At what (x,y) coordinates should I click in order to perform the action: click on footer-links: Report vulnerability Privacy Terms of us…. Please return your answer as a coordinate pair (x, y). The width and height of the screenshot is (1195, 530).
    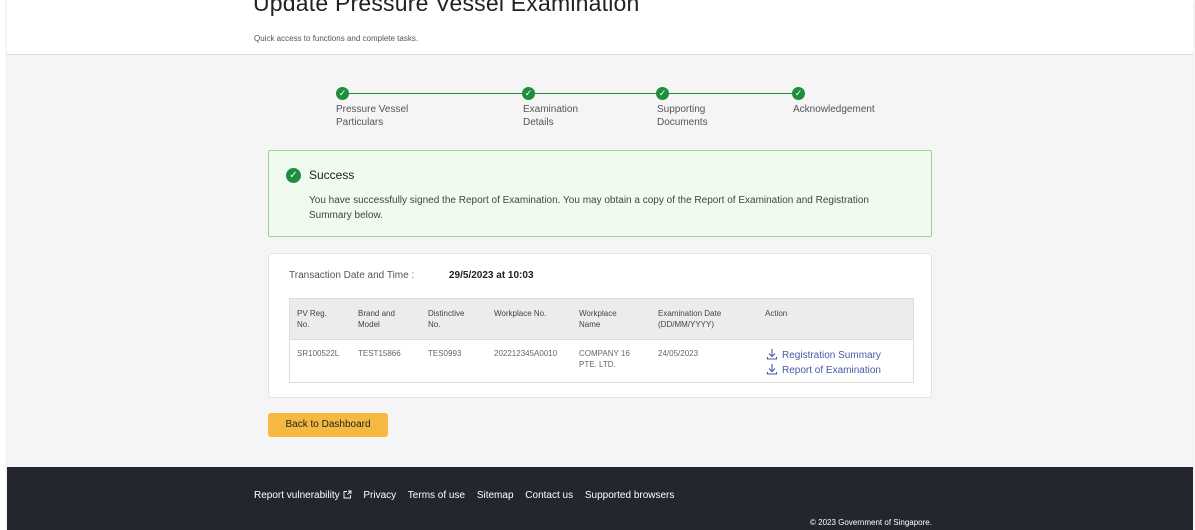
    Looking at the image, I should click on (468, 495).